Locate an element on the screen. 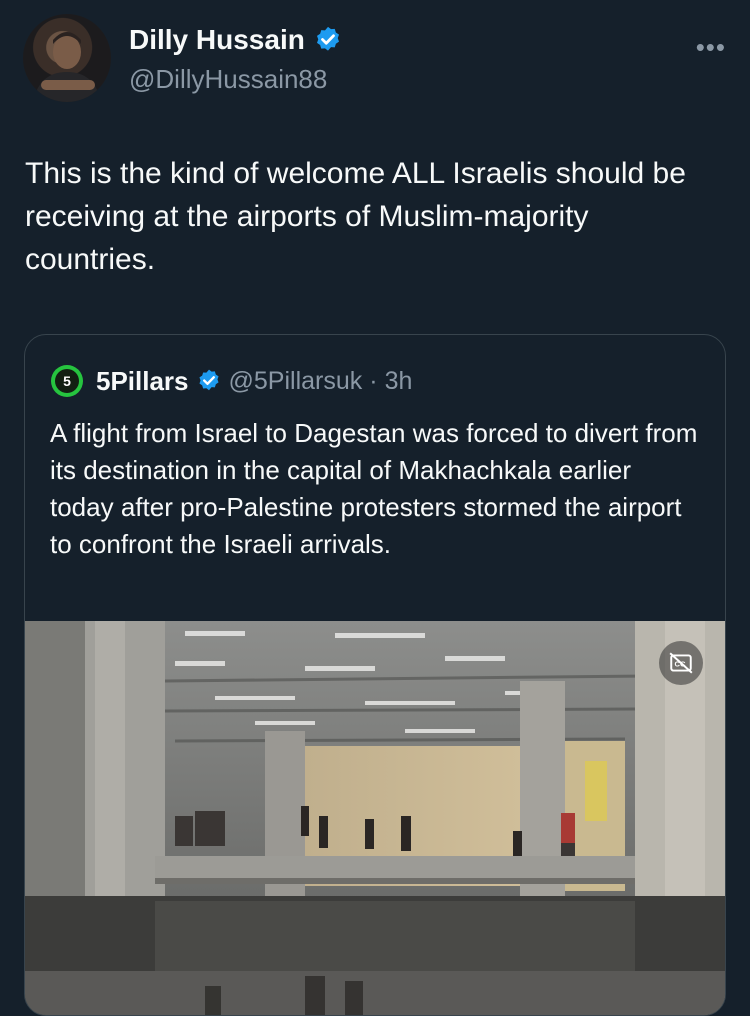  author-handle: @DillyHussain88 is located at coordinates (228, 79).